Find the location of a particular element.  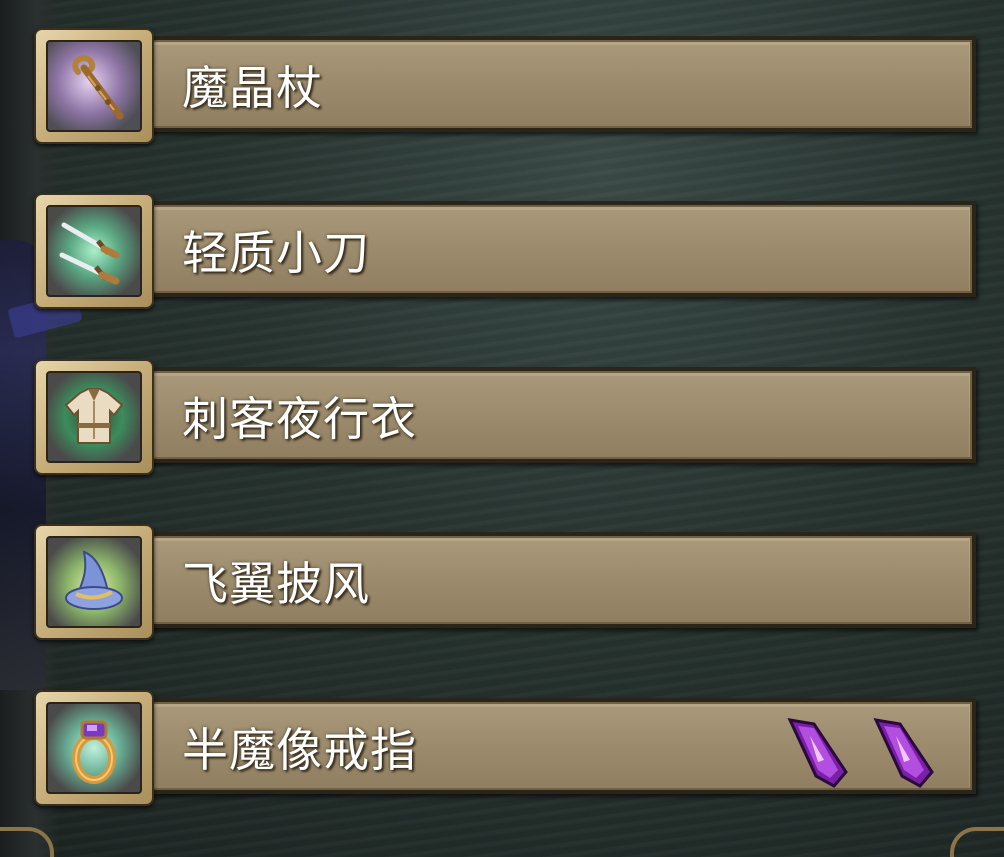

item-name-bar: 刺客夜行衣 is located at coordinates (561, 415).